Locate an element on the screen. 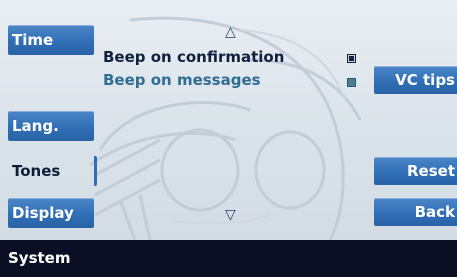  beep-on-messages-checkbox is located at coordinates (351, 82).